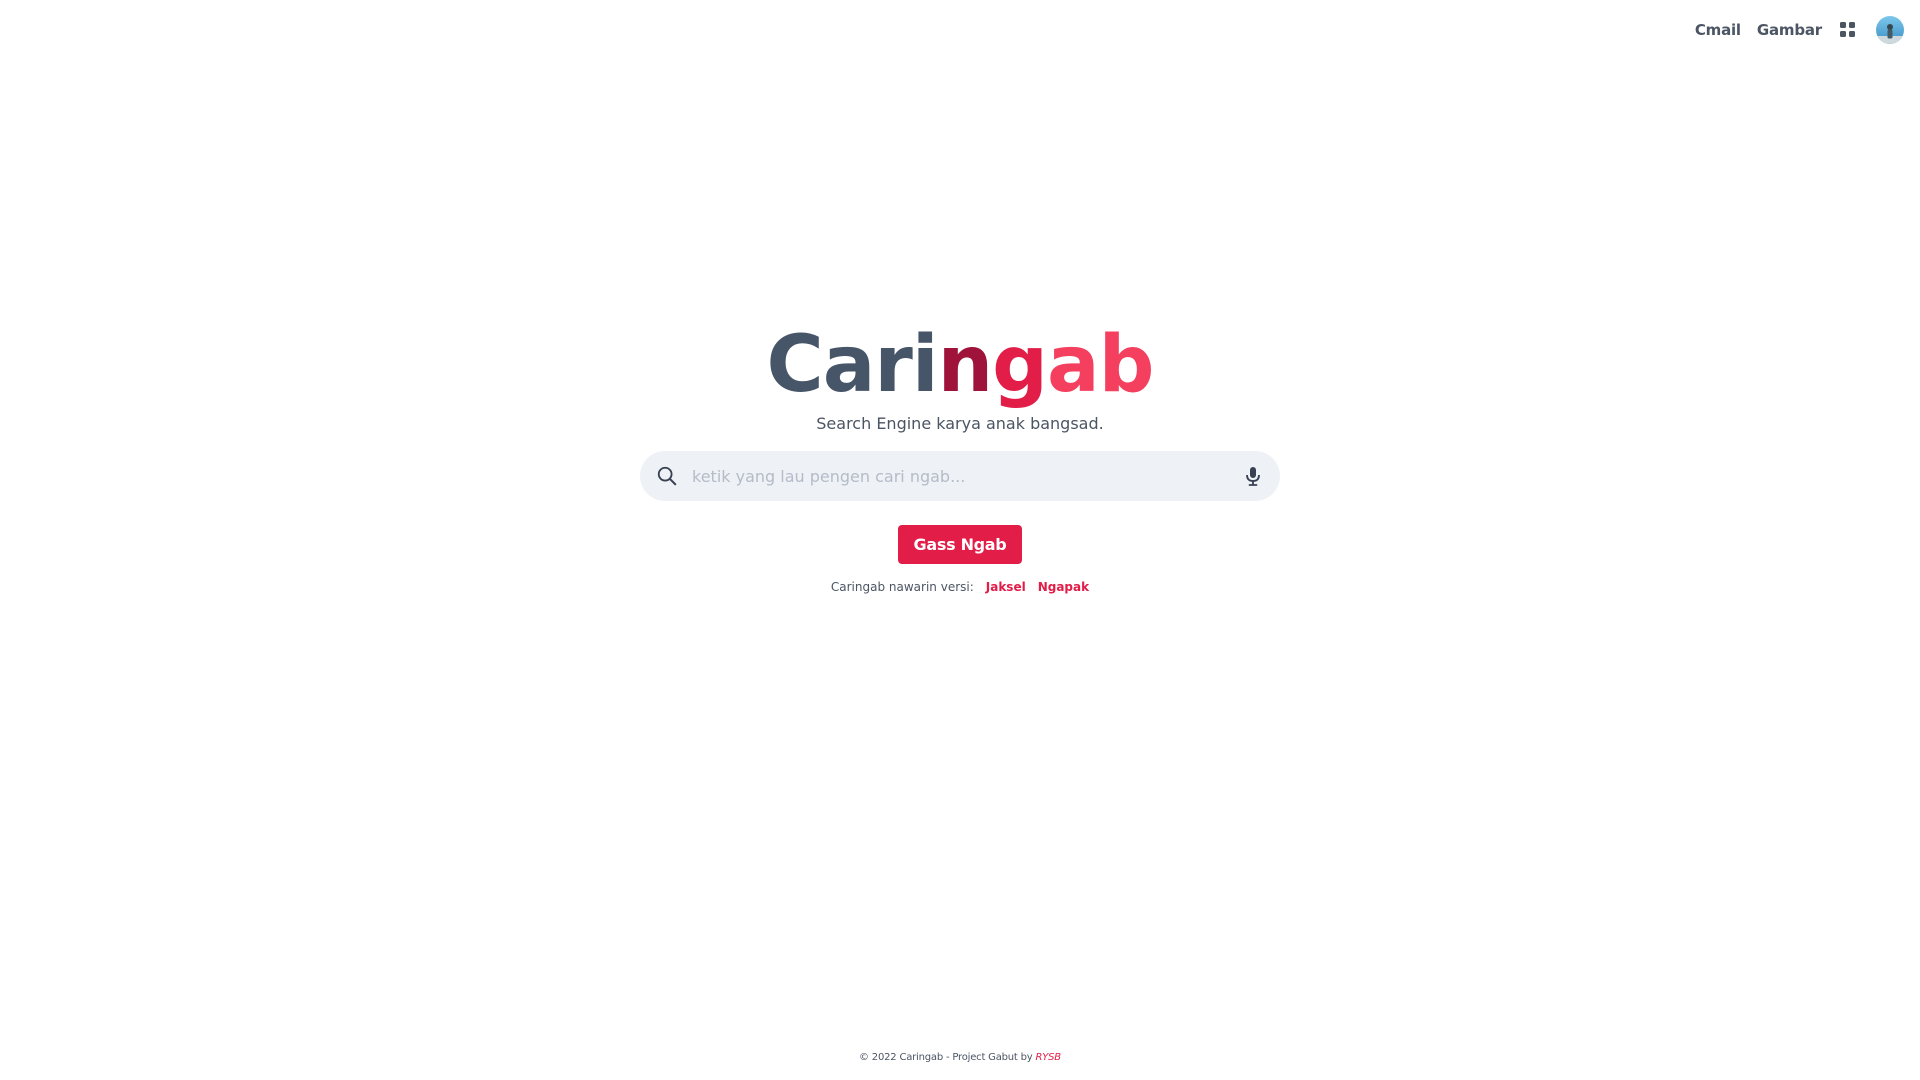  I want to click on user-avatar-icon, so click(1890, 30).